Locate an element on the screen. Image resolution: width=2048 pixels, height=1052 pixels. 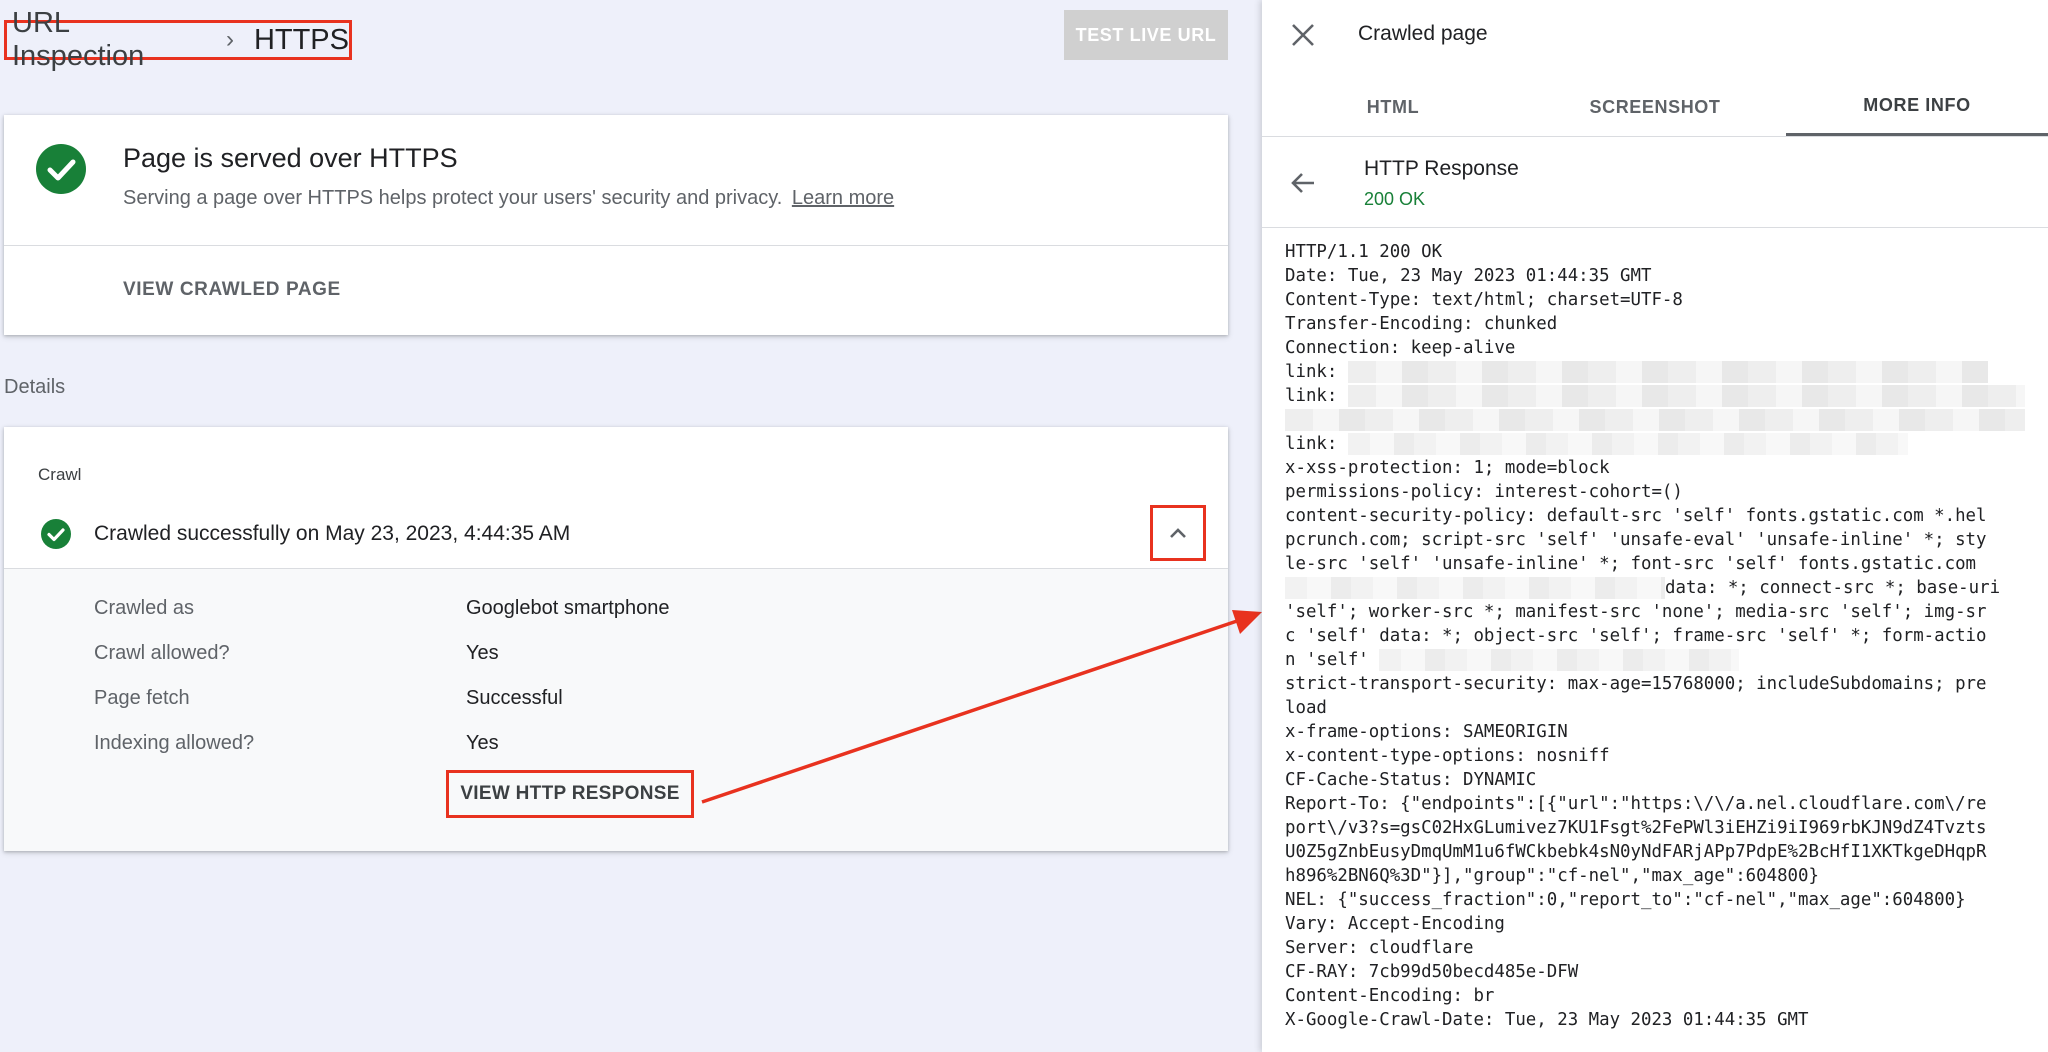
header-line: Server: cloudflare is located at coordinates (1379, 948).